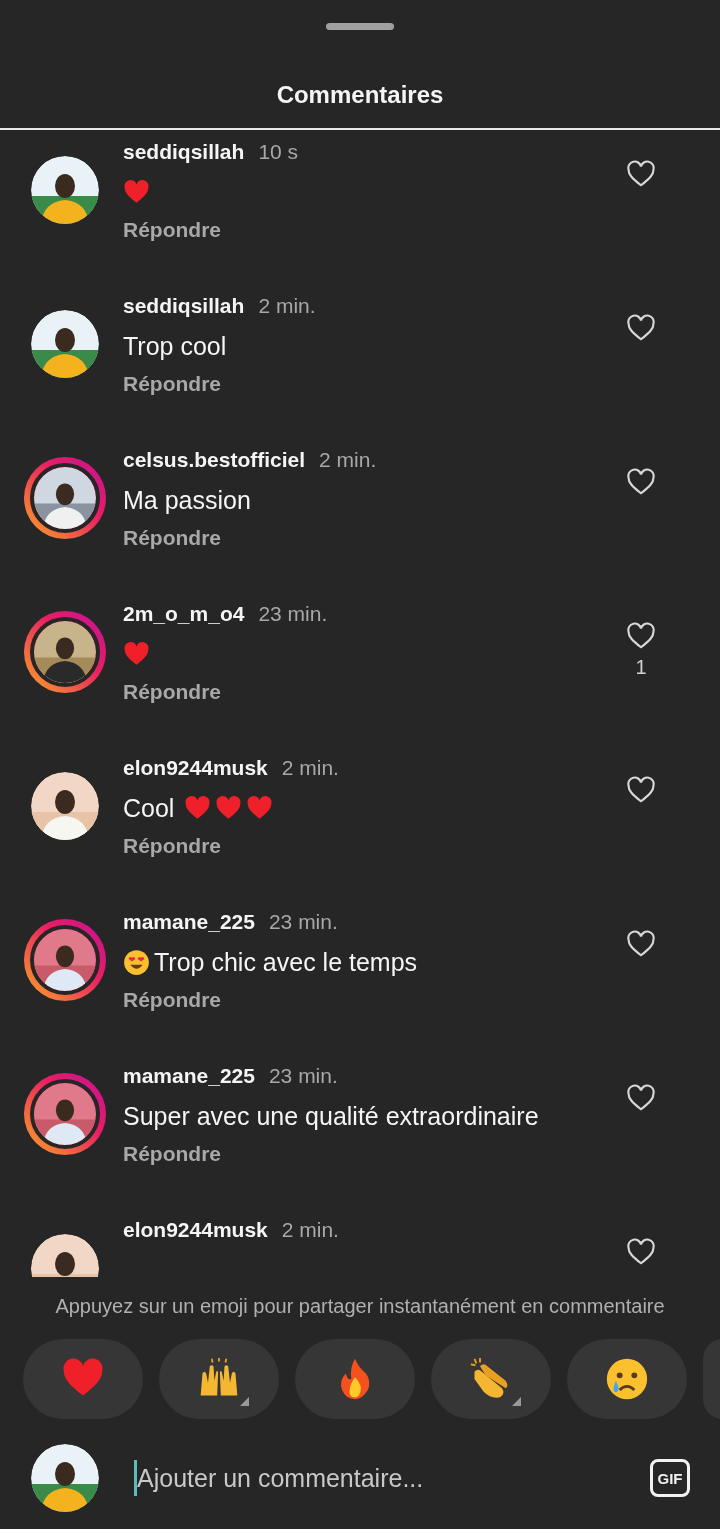 Image resolution: width=720 pixels, height=1529 pixels. Describe the element at coordinates (641, 667) in the screenshot. I see `like-count: 1` at that location.